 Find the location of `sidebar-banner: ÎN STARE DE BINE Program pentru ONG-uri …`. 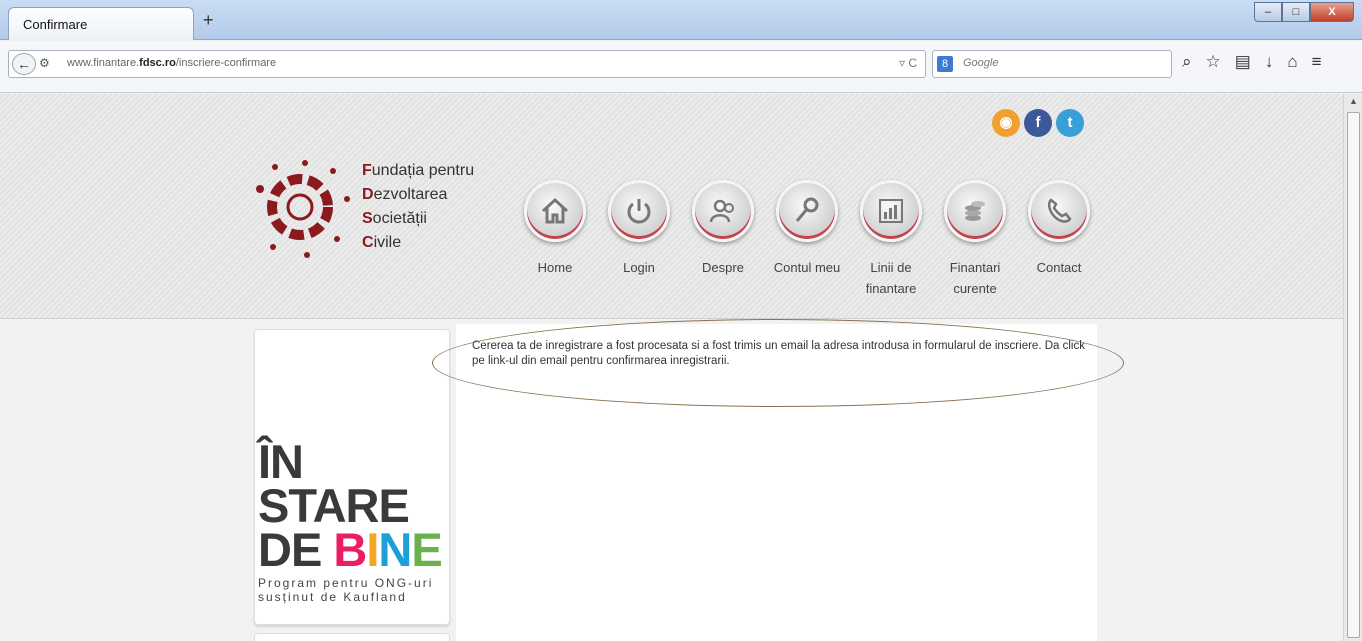

sidebar-banner: ÎN STARE DE BINE Program pentru ONG-uri … is located at coordinates (352, 477).